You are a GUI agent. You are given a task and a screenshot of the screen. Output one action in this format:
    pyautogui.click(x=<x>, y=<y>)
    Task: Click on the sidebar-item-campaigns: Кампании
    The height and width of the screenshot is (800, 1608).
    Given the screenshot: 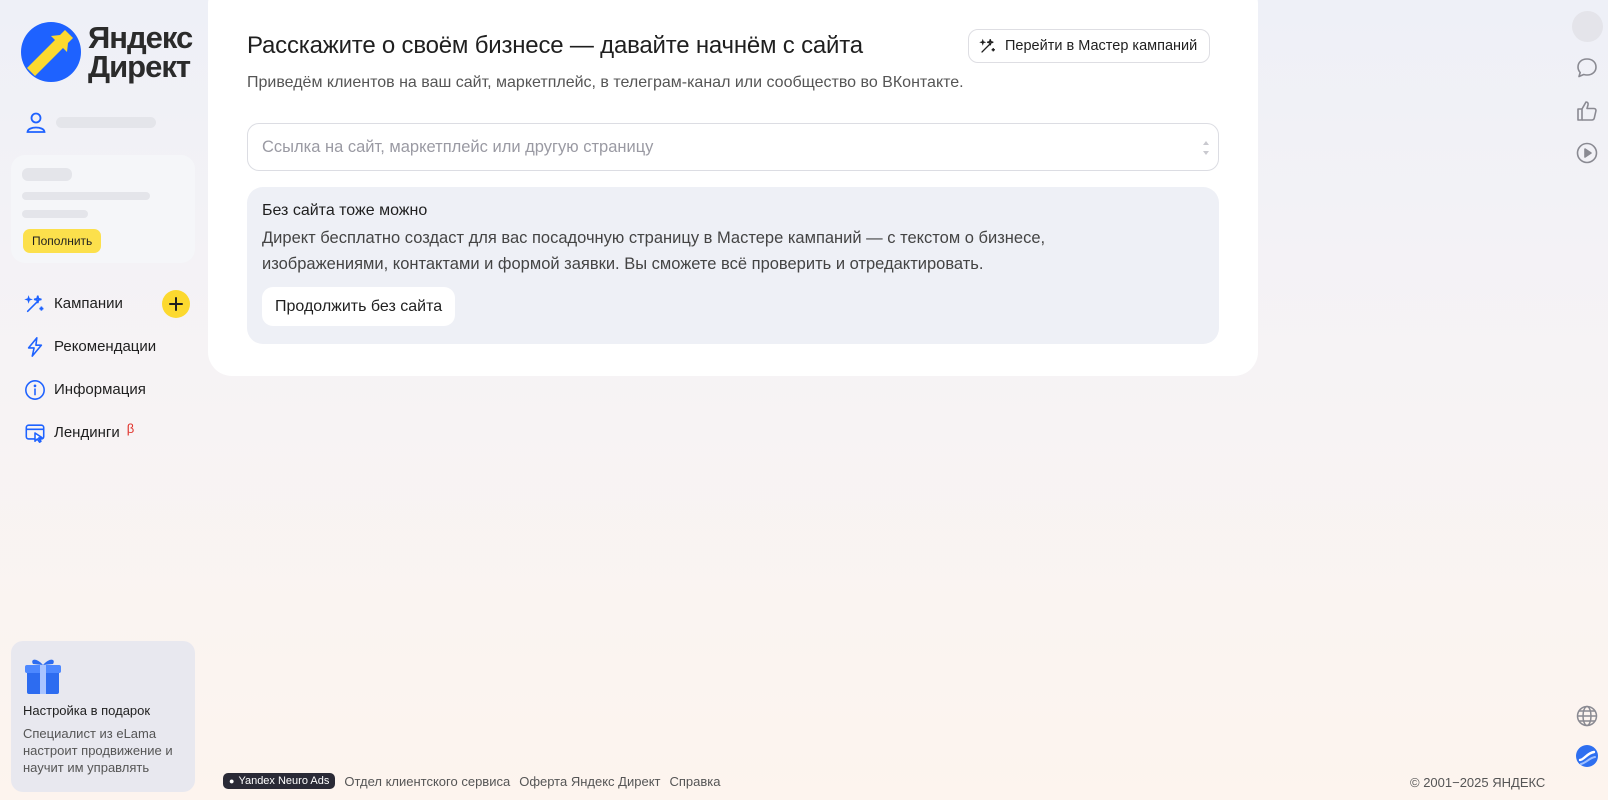 What is the action you would take?
    pyautogui.click(x=109, y=303)
    